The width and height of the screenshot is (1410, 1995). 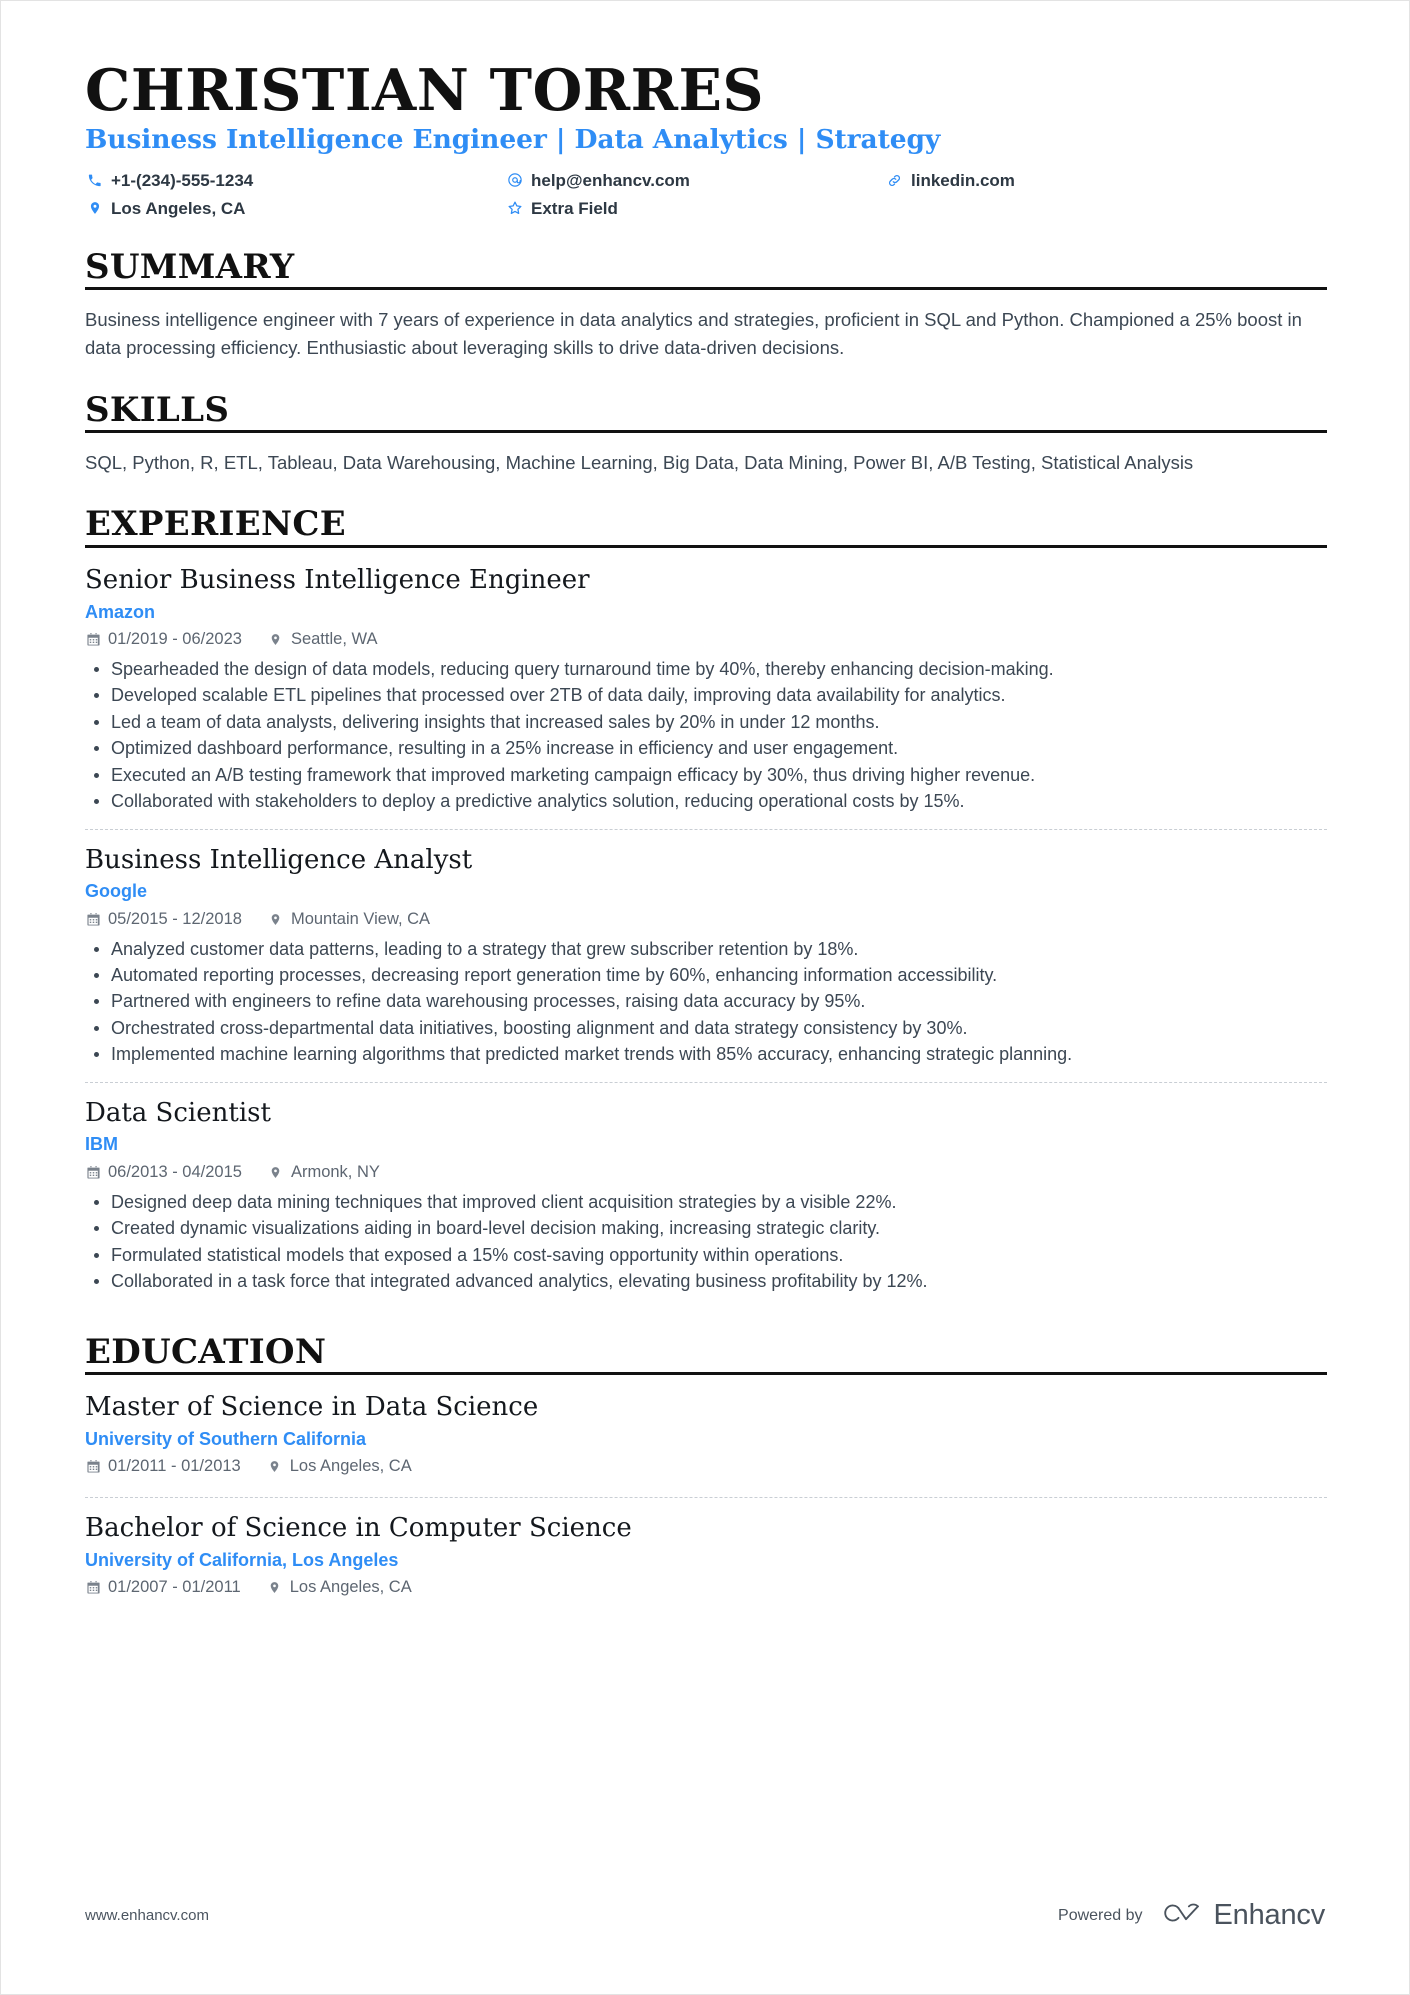 I want to click on enhancv-logo-icon, so click(x=1182, y=1915).